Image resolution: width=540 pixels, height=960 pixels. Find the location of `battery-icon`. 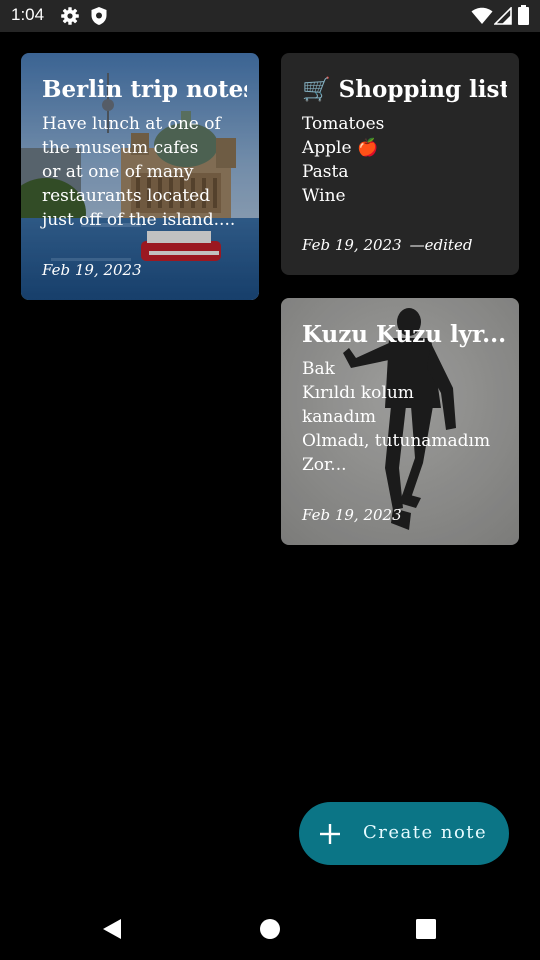

battery-icon is located at coordinates (523, 15).